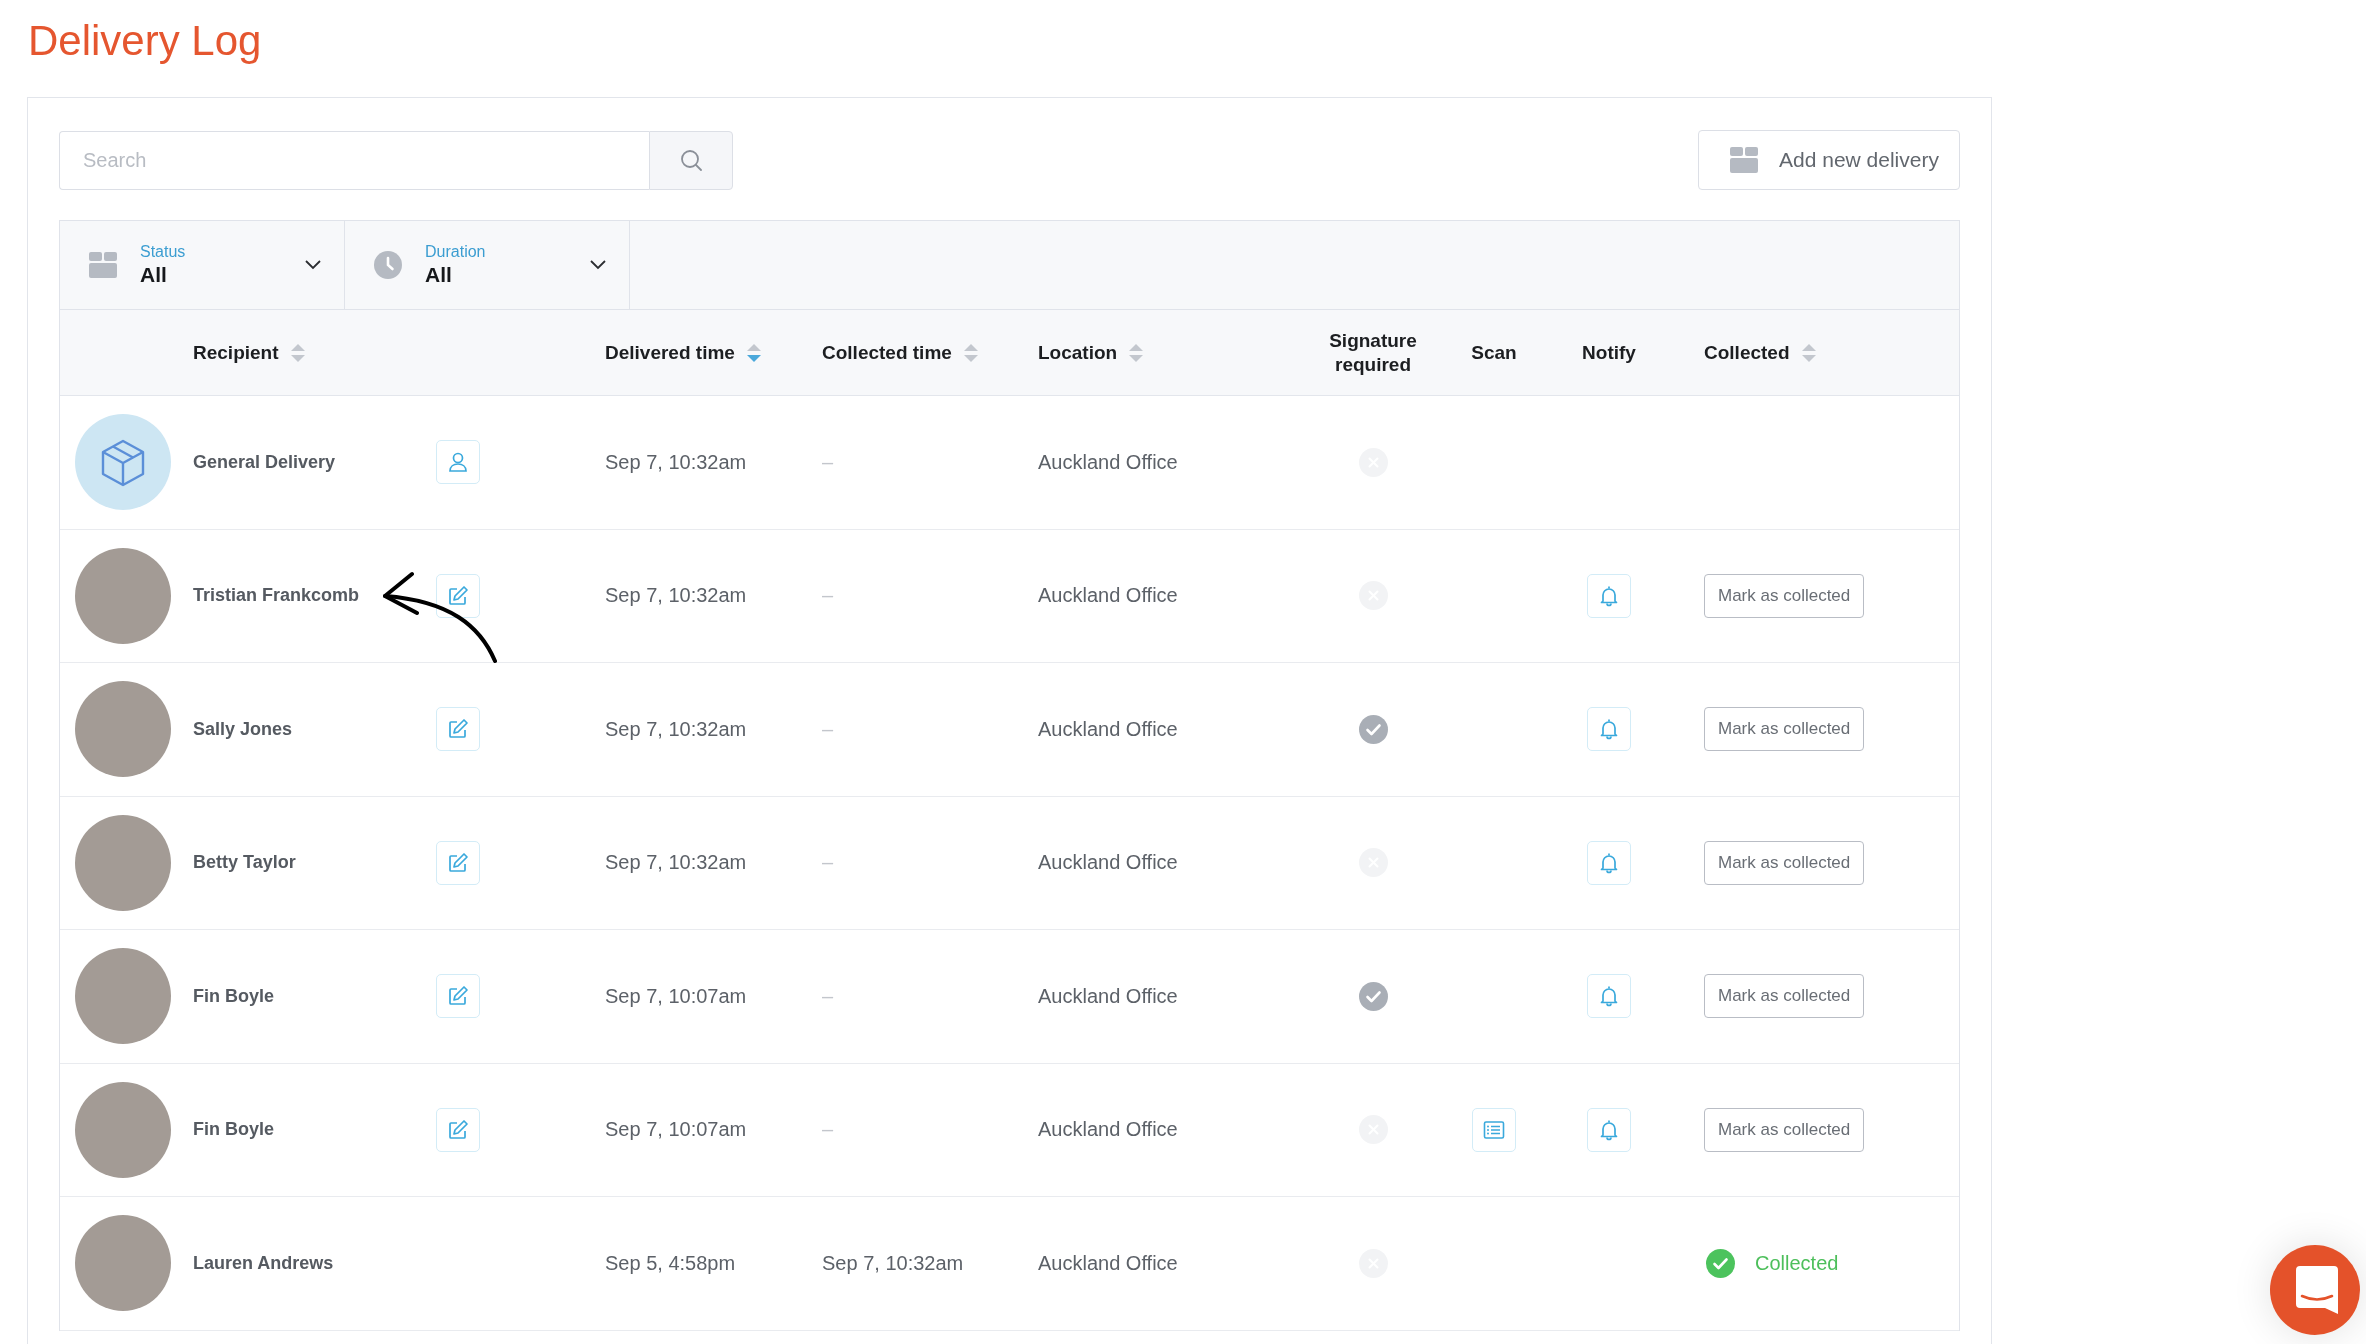 This screenshot has width=2366, height=1344. I want to click on delivered-time: Sep 5, 4:58pm, so click(670, 1263).